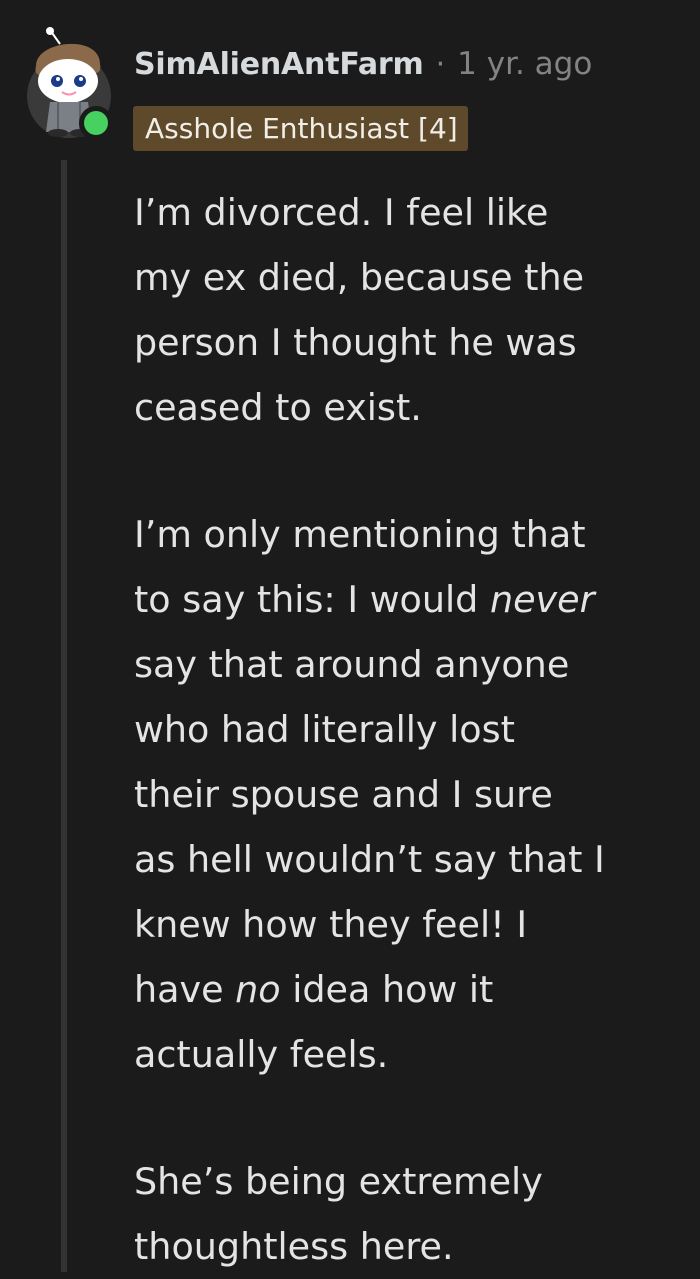 This screenshot has height=1279, width=700. What do you see at coordinates (406, 1054) in the screenshot?
I see `comment-line: actually feels.` at bounding box center [406, 1054].